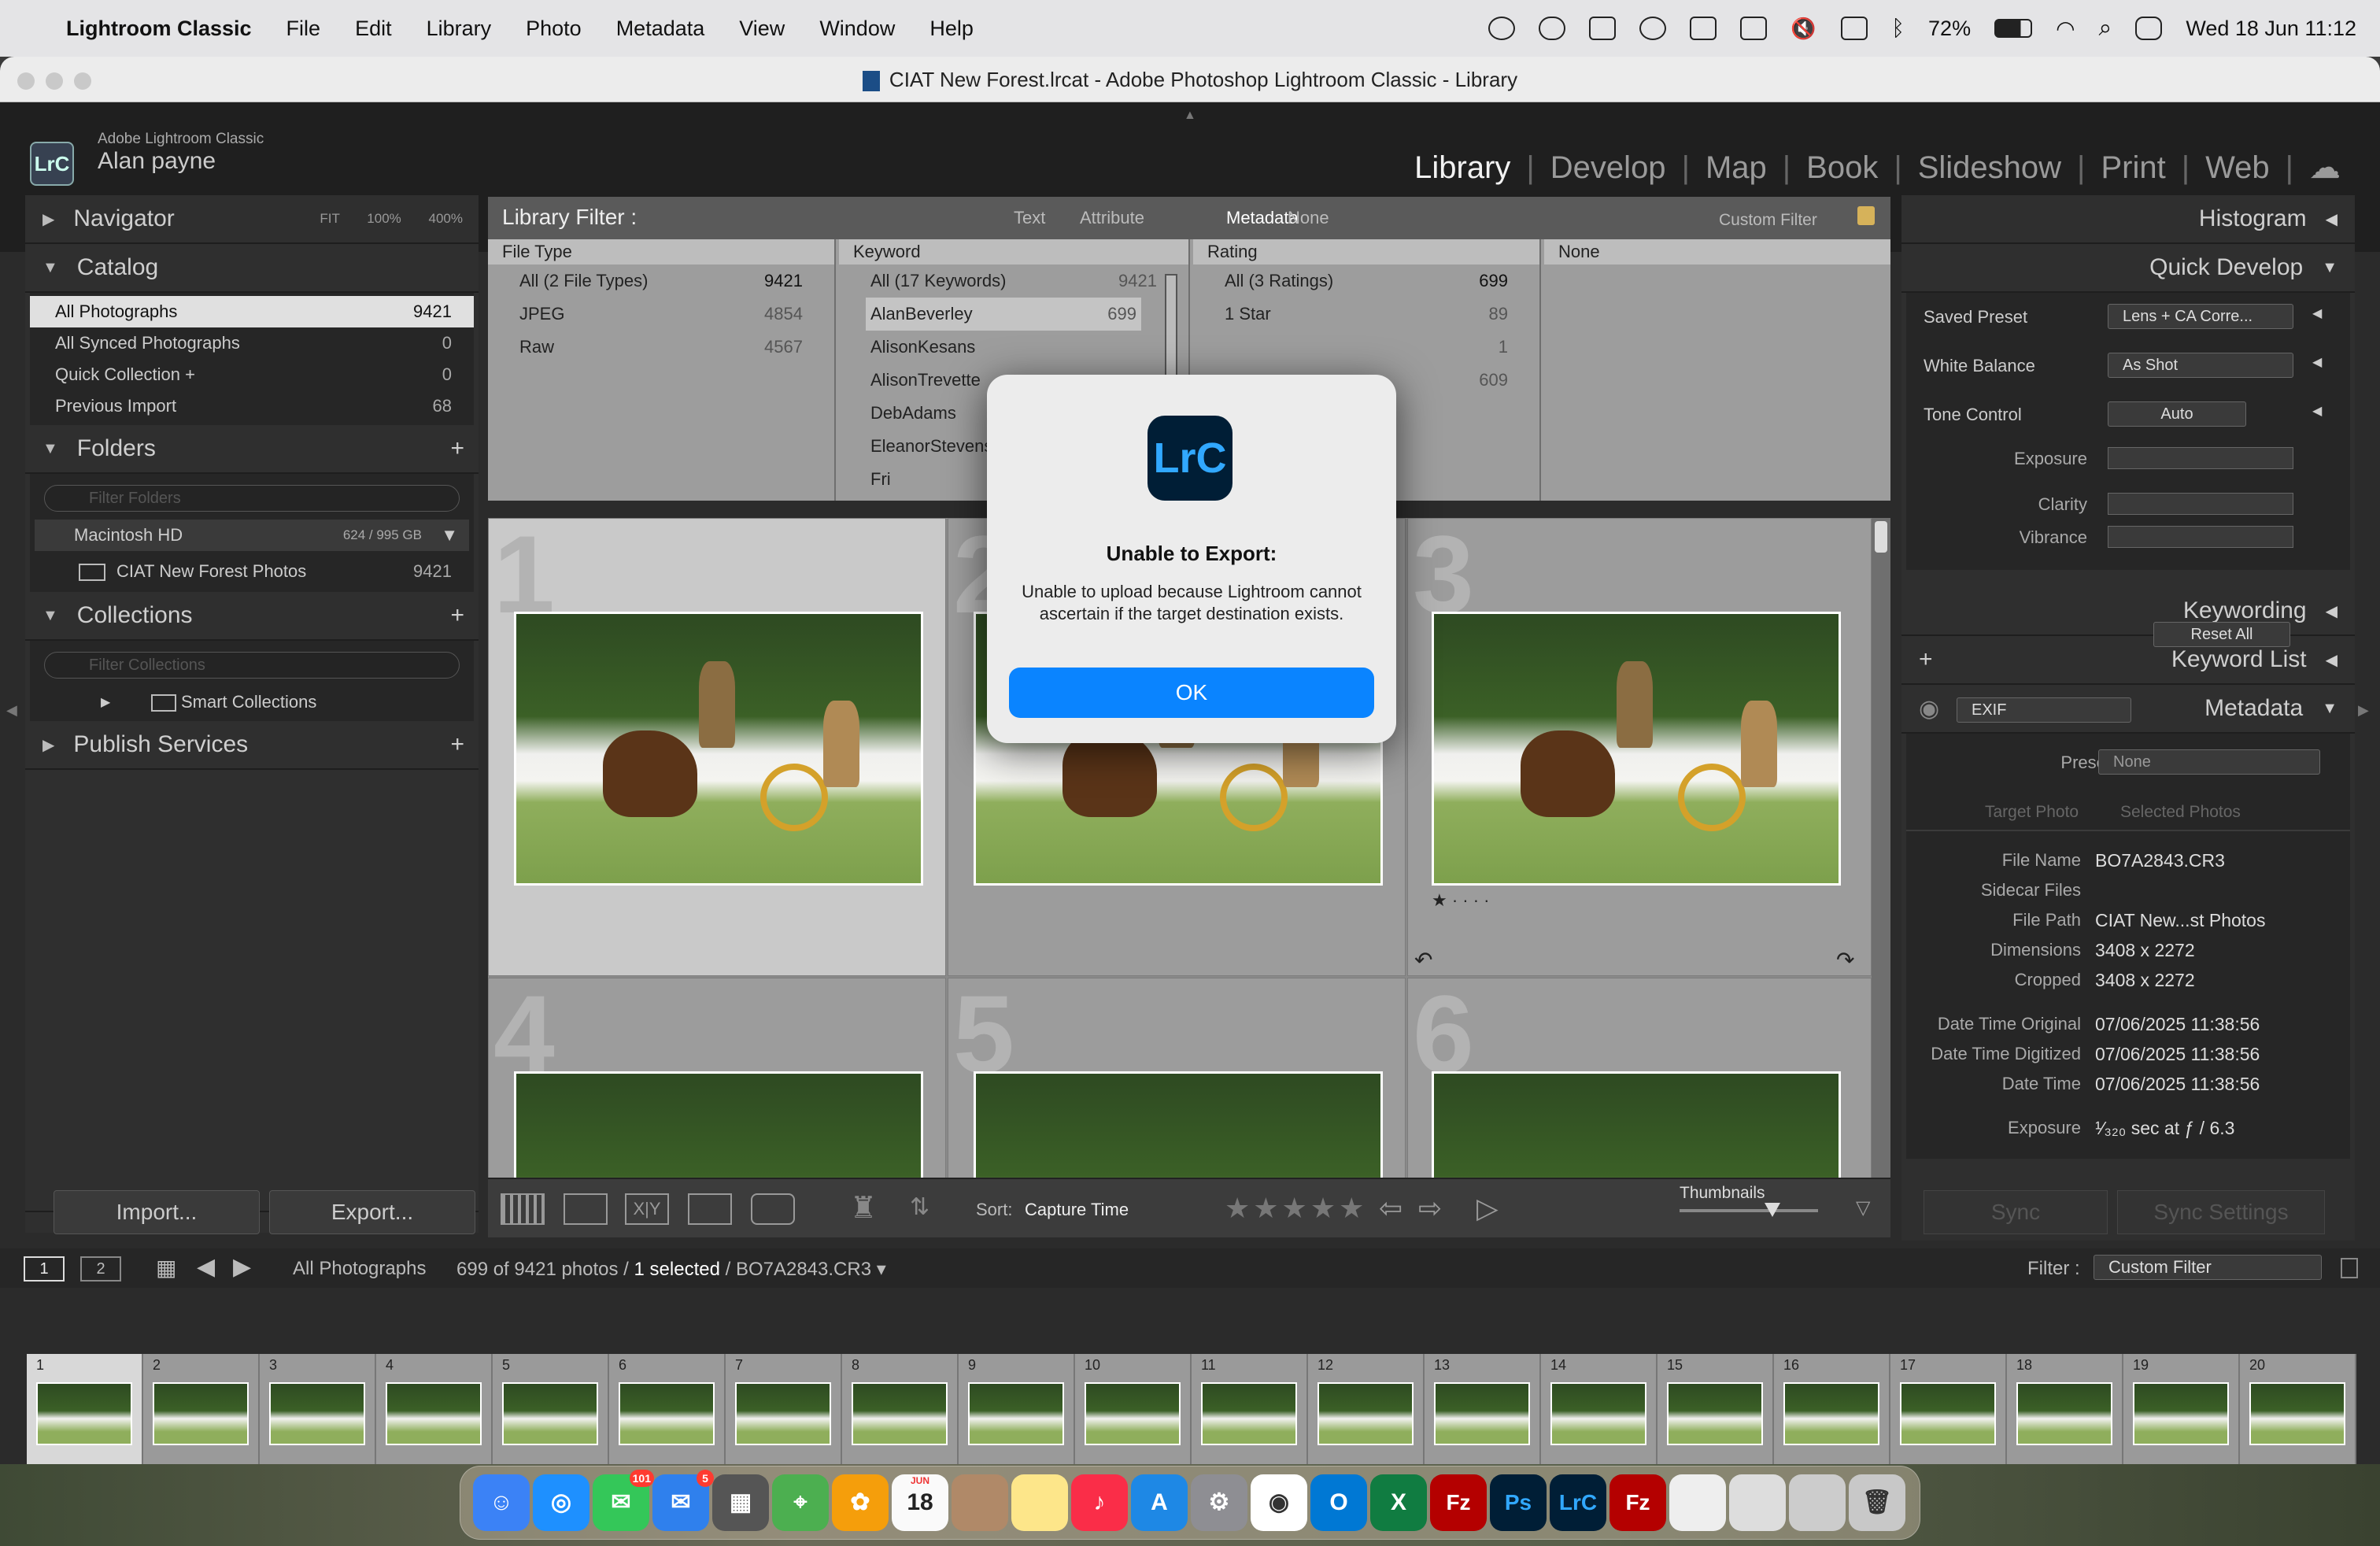  Describe the element at coordinates (667, 1409) in the screenshot. I see `filmstrip-frame: 6` at that location.